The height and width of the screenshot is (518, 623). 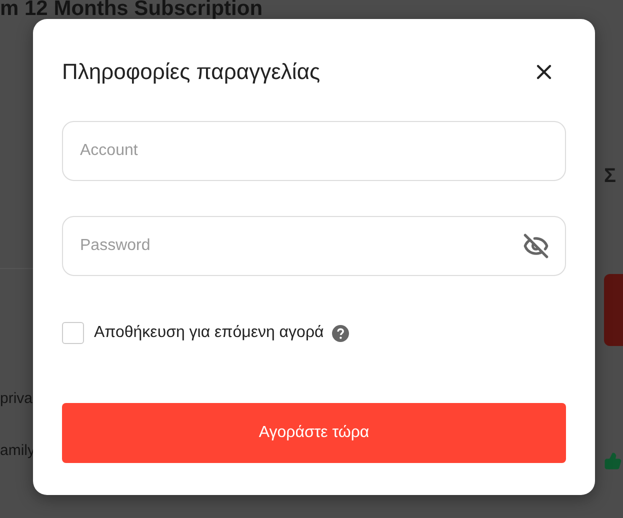 I want to click on buy-now-button: Αγοράστε τώρα, so click(x=314, y=433).